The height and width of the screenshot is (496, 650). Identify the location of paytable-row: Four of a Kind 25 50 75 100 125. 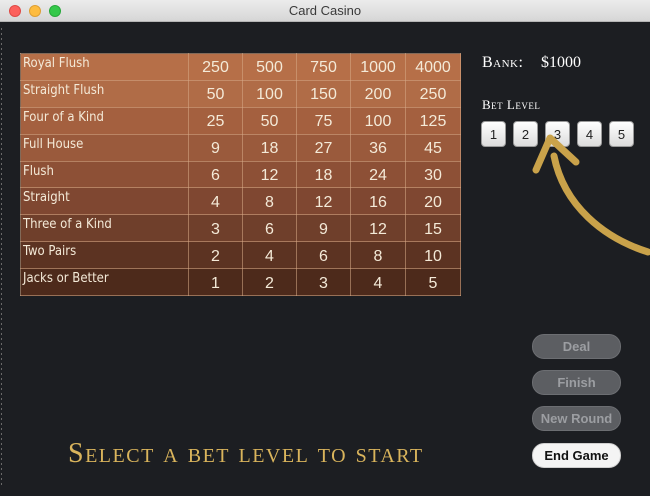
(240, 120).